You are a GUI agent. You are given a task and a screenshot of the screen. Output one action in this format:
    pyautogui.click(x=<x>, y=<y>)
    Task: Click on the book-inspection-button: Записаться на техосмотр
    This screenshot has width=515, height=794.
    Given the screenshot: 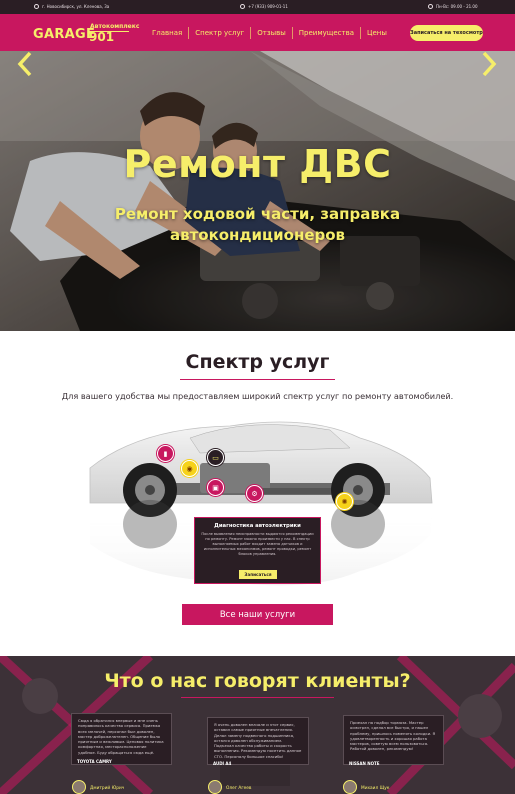 What is the action you would take?
    pyautogui.click(x=446, y=33)
    